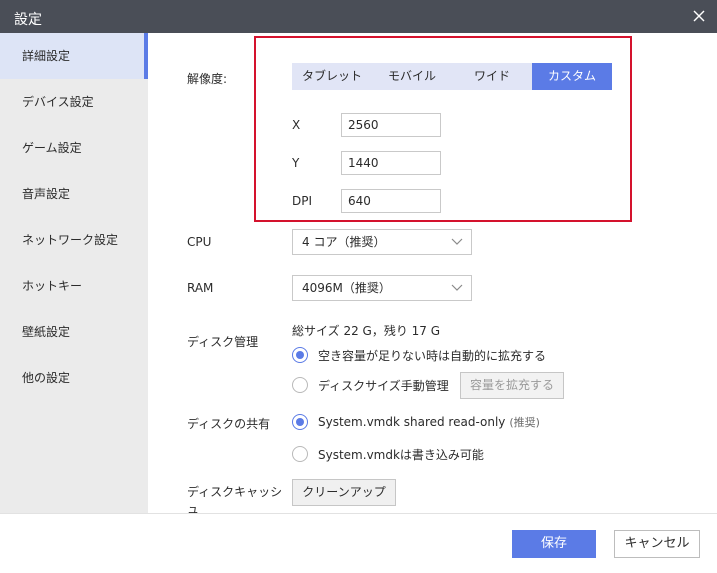 The image size is (717, 573). Describe the element at coordinates (391, 125) in the screenshot. I see `resolution-x-input` at that location.